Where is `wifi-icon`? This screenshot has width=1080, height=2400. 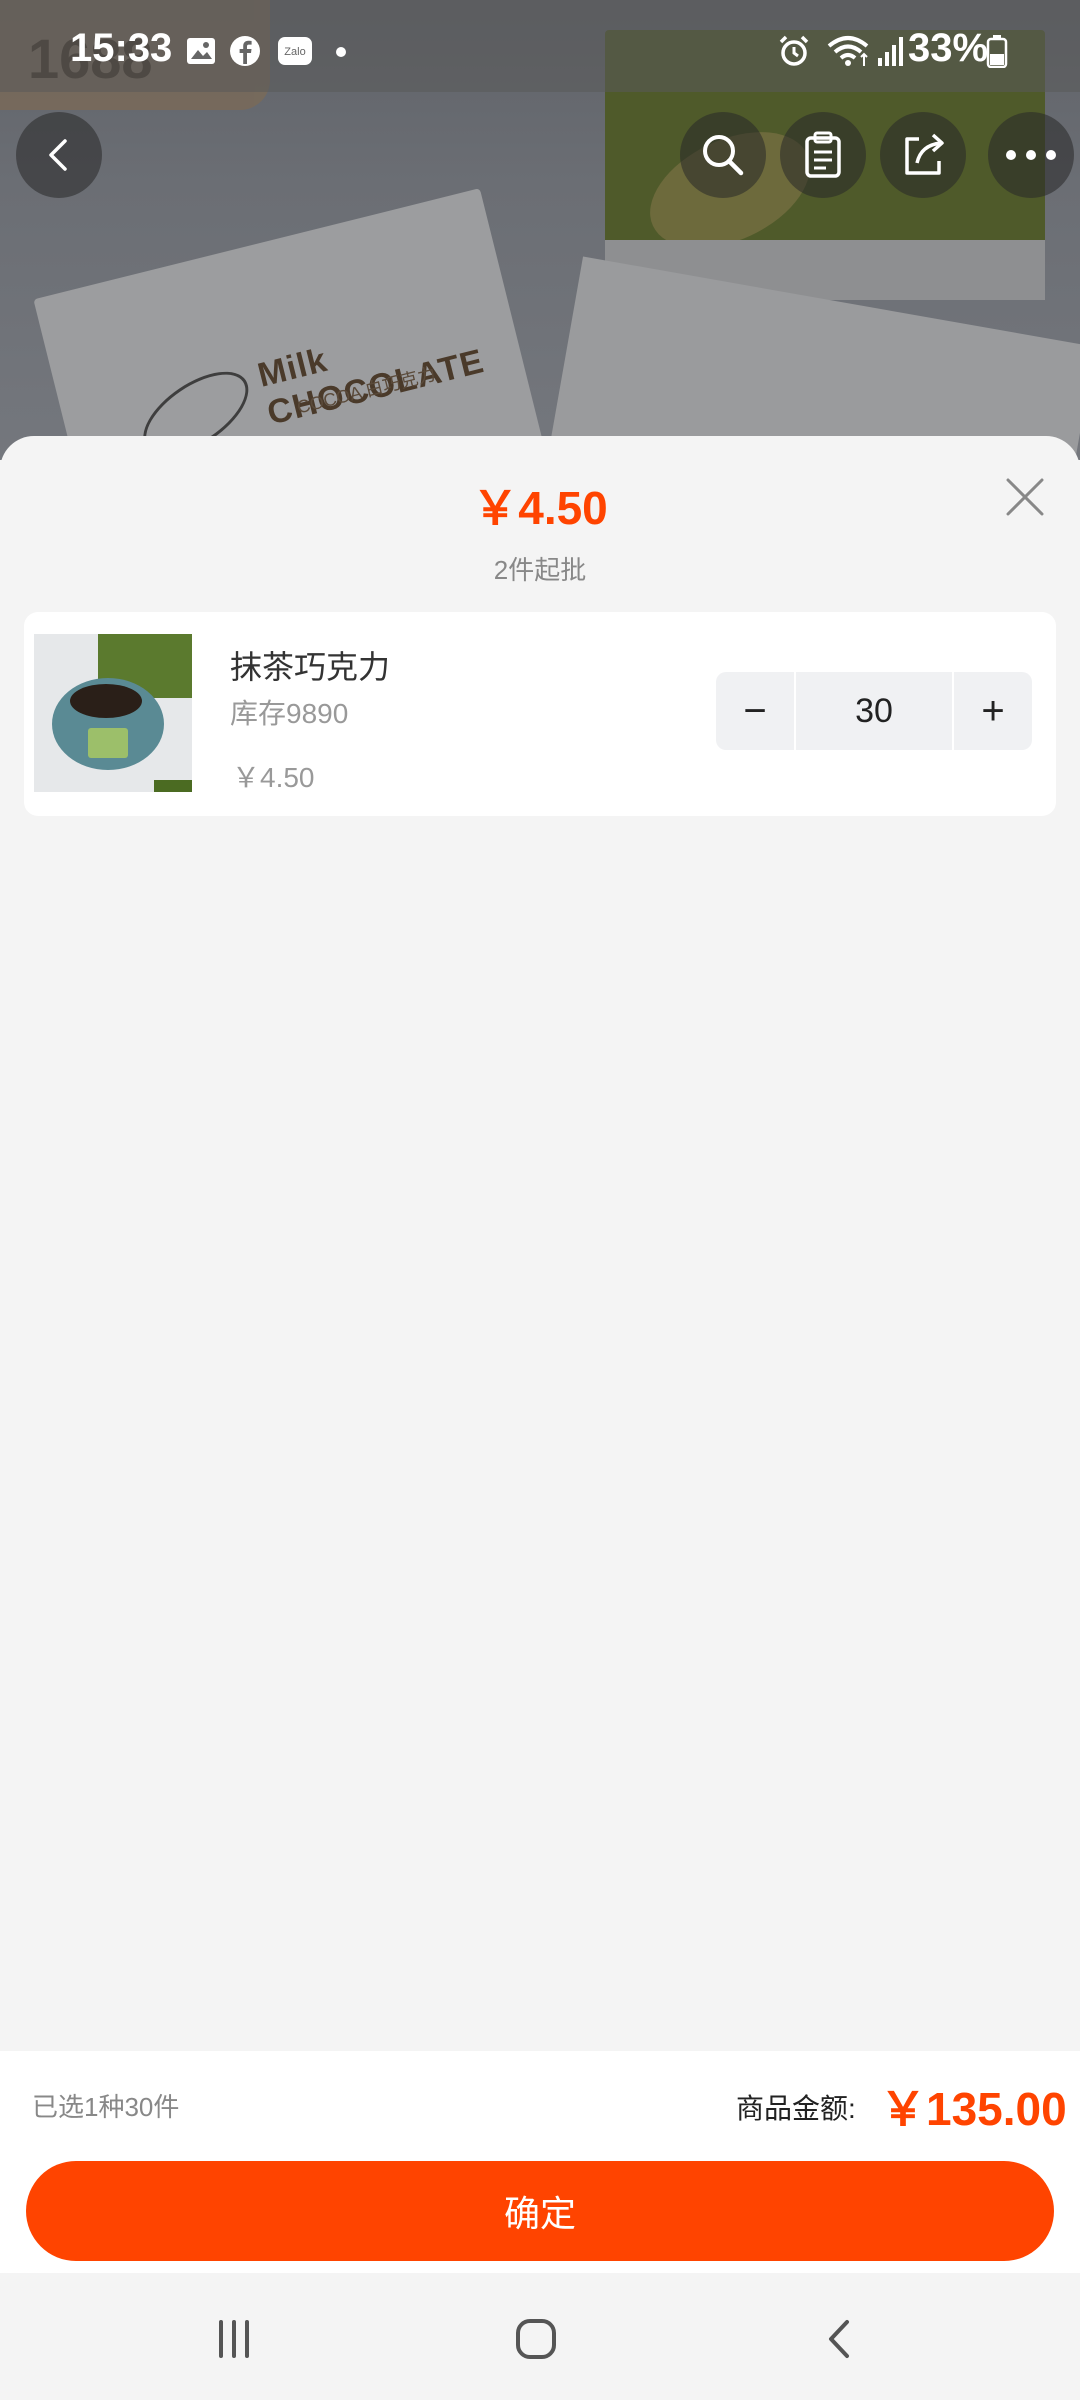
wifi-icon is located at coordinates (848, 51).